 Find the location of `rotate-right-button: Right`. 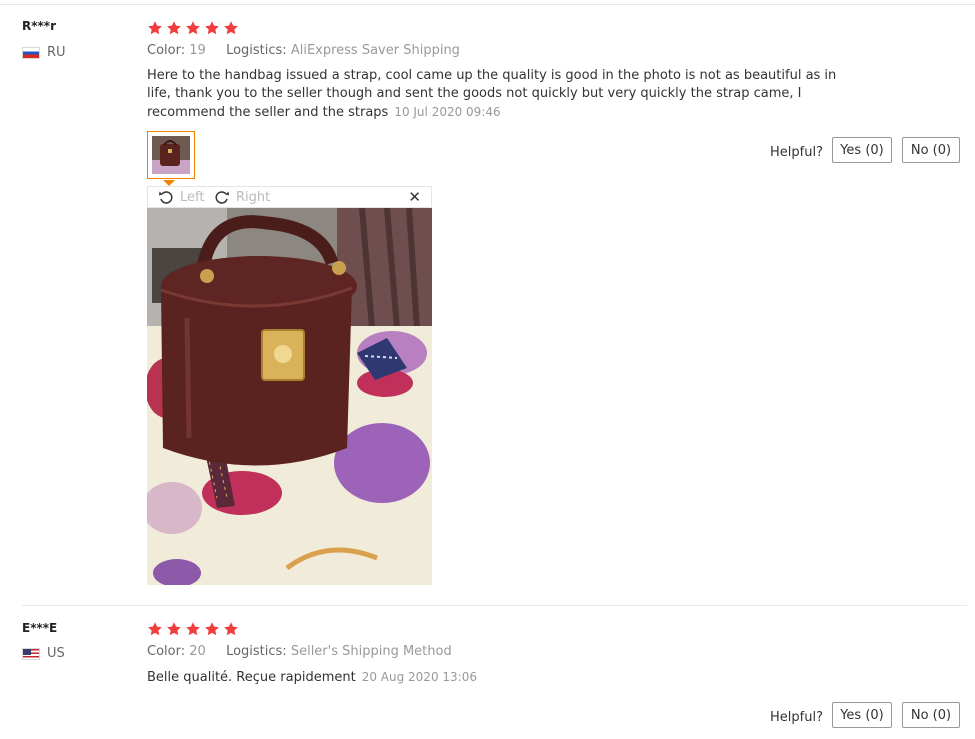

rotate-right-button: Right is located at coordinates (242, 197).